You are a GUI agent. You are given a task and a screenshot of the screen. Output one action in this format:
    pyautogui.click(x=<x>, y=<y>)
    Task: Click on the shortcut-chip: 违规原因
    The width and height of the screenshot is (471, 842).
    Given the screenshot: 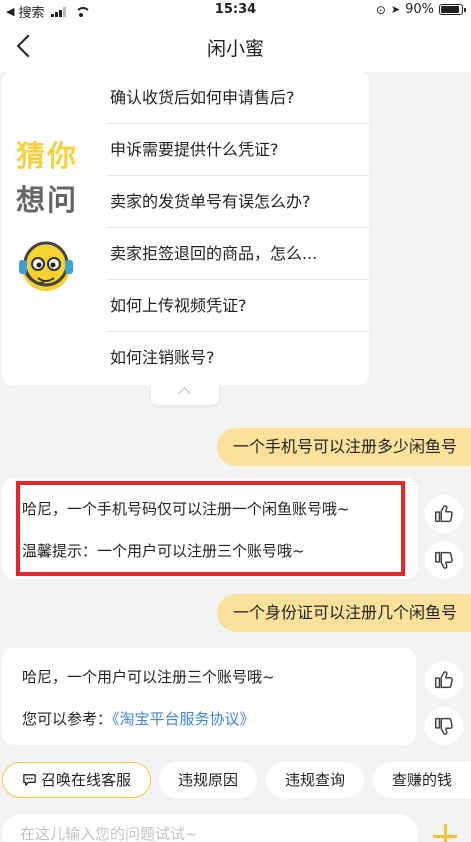 What is the action you would take?
    pyautogui.click(x=208, y=780)
    